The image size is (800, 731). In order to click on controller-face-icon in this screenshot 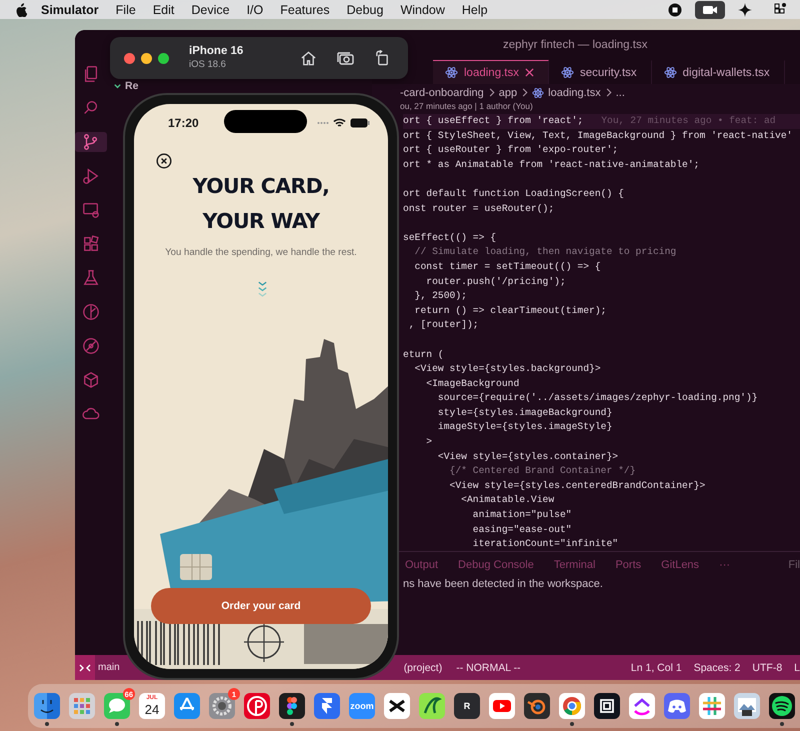, I will do `click(677, 706)`.